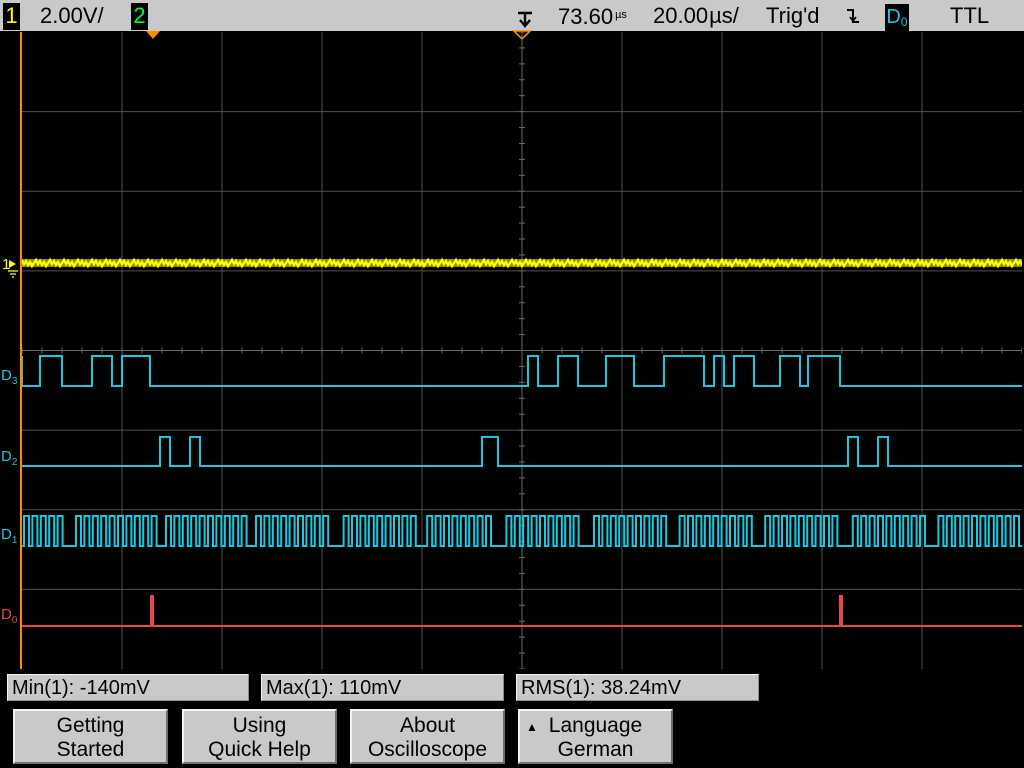  What do you see at coordinates (21, 350) in the screenshot?
I see `left-border-marker` at bounding box center [21, 350].